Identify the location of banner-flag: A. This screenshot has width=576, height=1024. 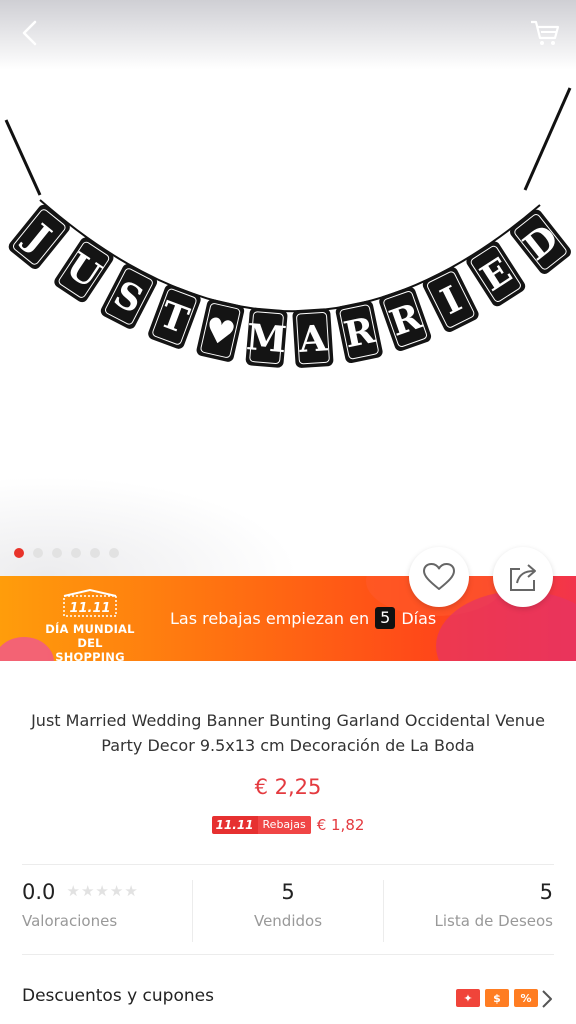
(313, 338).